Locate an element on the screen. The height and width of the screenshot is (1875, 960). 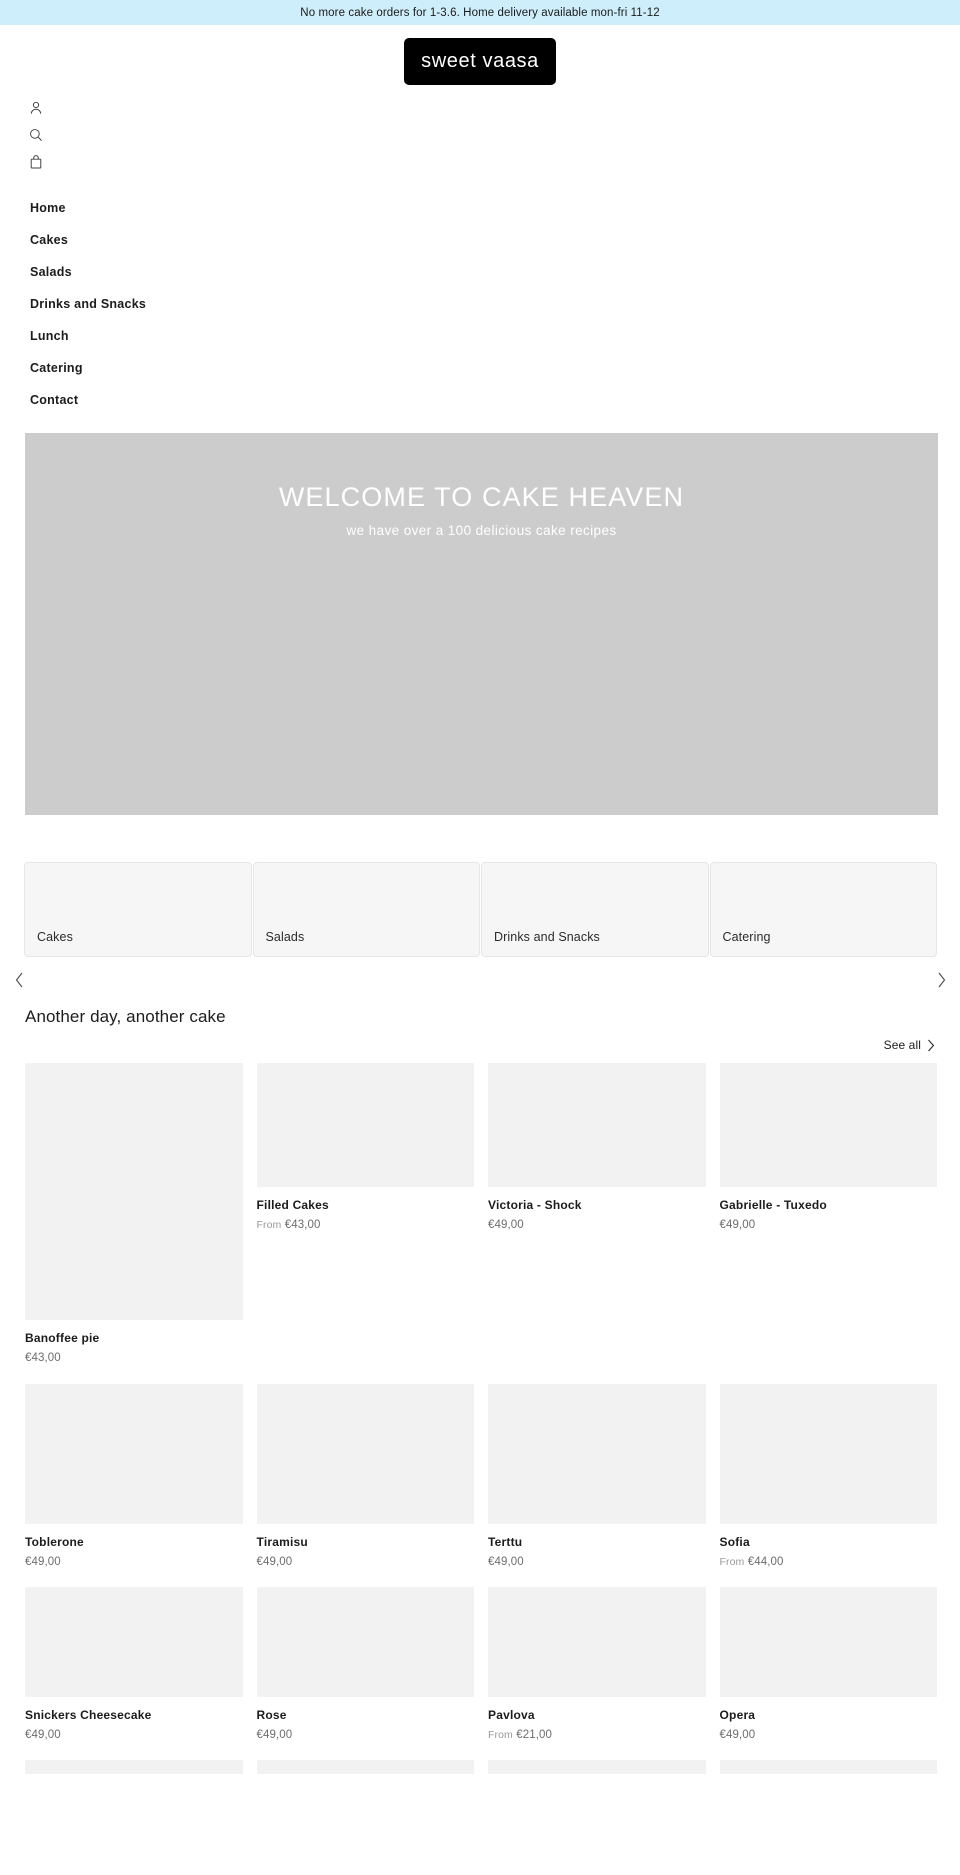
category-card-row: Cakes Salads Drinks and Snacks Catering is located at coordinates (480, 909).